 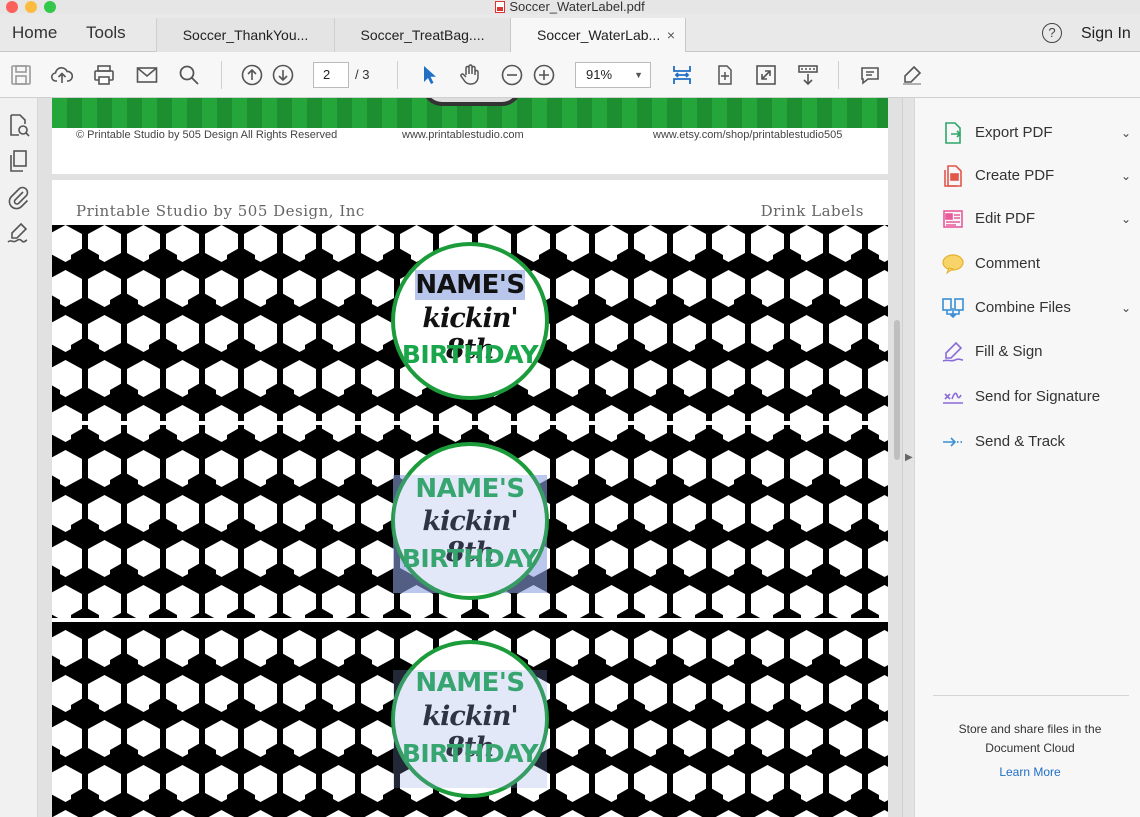 What do you see at coordinates (748, 135) in the screenshot?
I see `etsy-text: www.etsy.com/shop/printablestudio505` at bounding box center [748, 135].